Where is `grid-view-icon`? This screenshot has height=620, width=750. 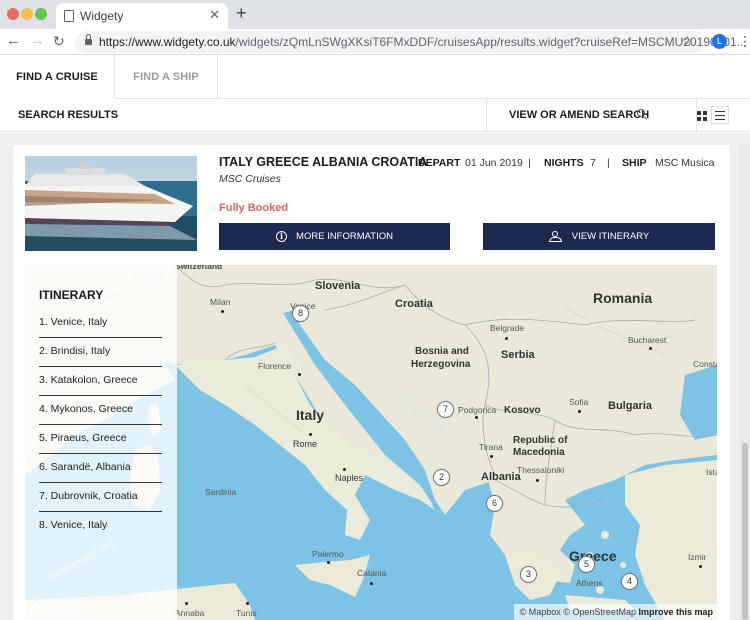 grid-view-icon is located at coordinates (702, 116).